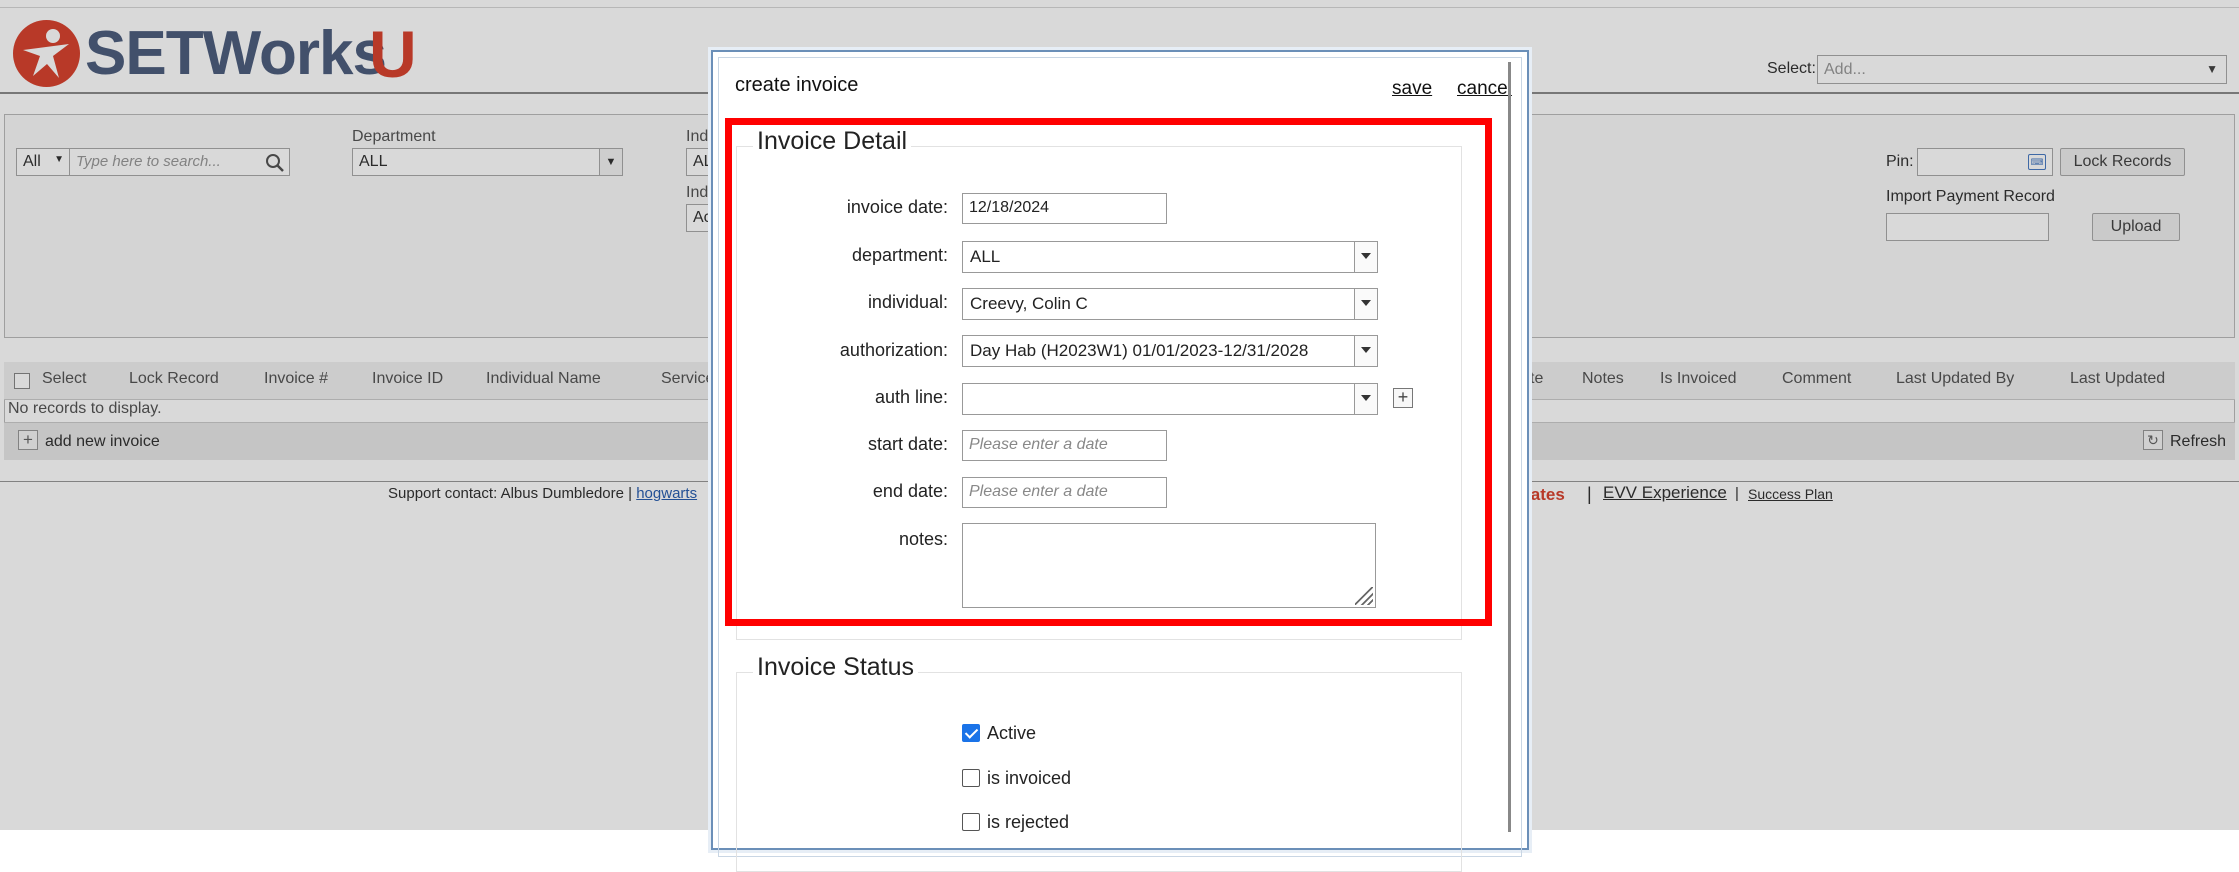 Image resolution: width=2239 pixels, height=872 pixels. What do you see at coordinates (1484, 89) in the screenshot?
I see `cancel-button: cancel` at bounding box center [1484, 89].